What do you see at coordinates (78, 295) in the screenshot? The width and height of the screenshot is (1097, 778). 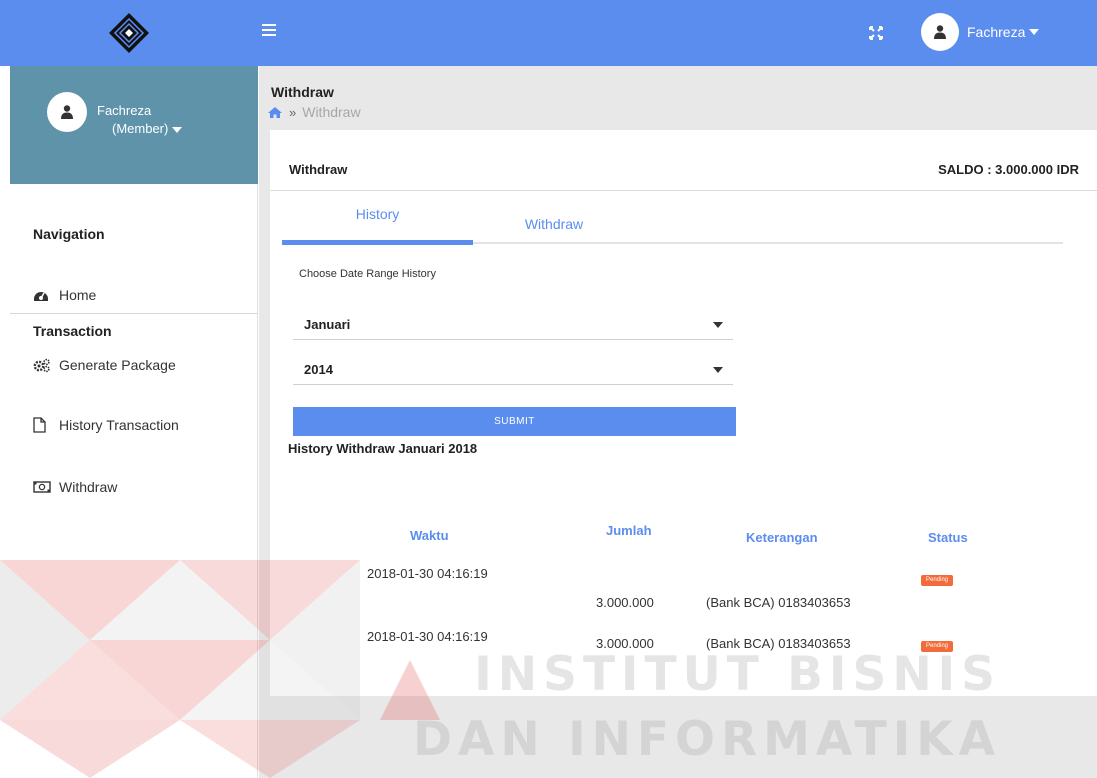 I see `sidebar-item-label: Home` at bounding box center [78, 295].